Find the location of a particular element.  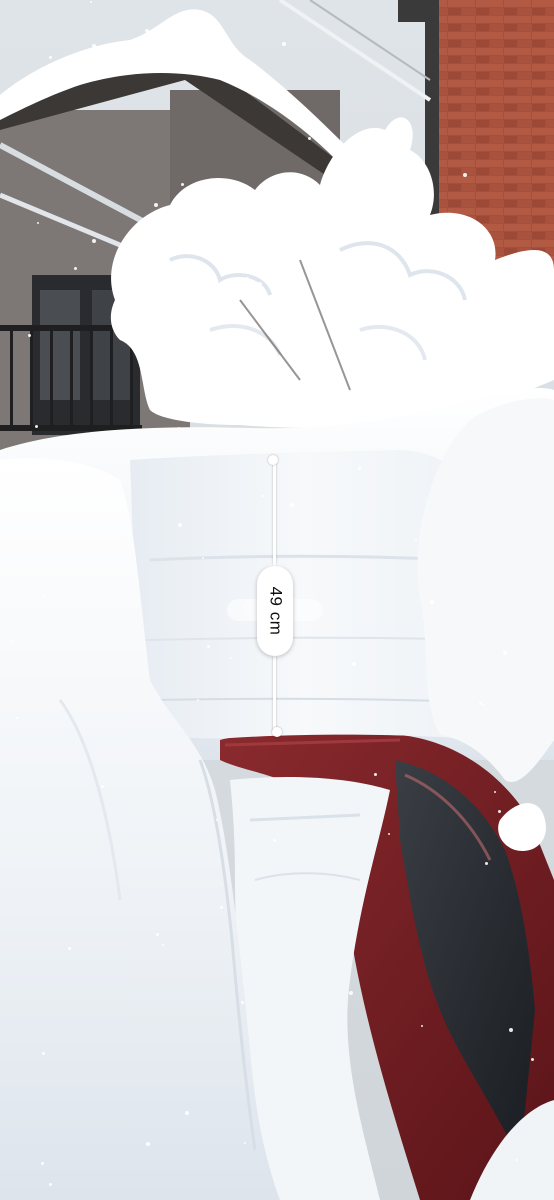

measure-line-bottom is located at coordinates (274, 694).